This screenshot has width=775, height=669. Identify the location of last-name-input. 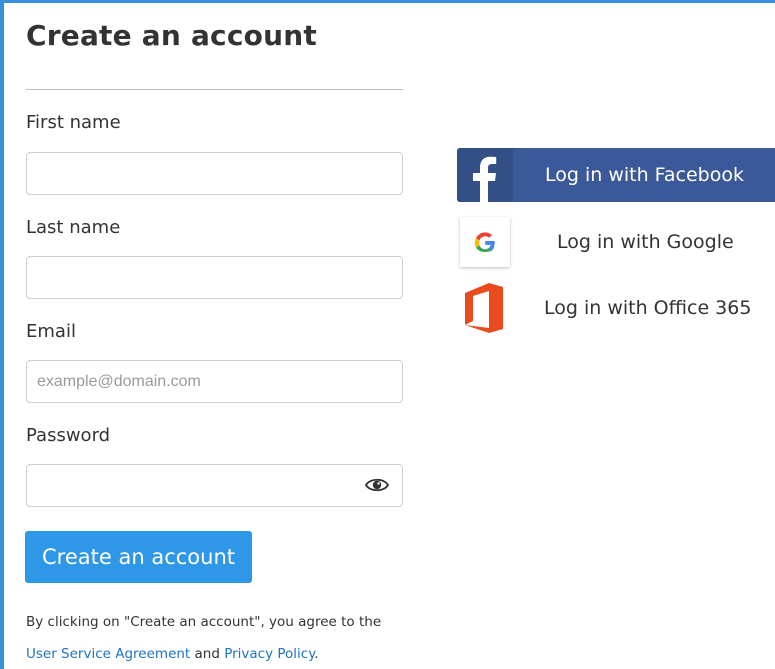
(214, 277).